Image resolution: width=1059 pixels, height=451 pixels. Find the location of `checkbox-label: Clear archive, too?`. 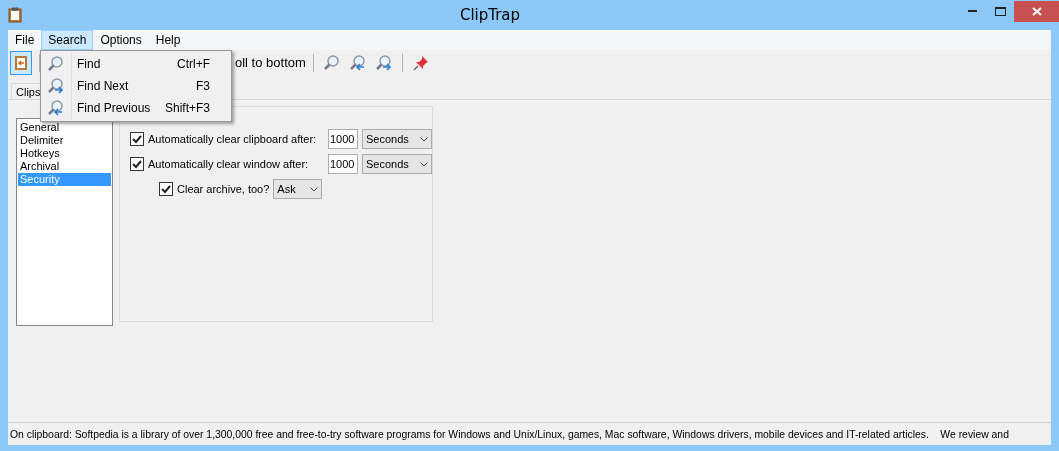

checkbox-label: Clear archive, too? is located at coordinates (223, 189).